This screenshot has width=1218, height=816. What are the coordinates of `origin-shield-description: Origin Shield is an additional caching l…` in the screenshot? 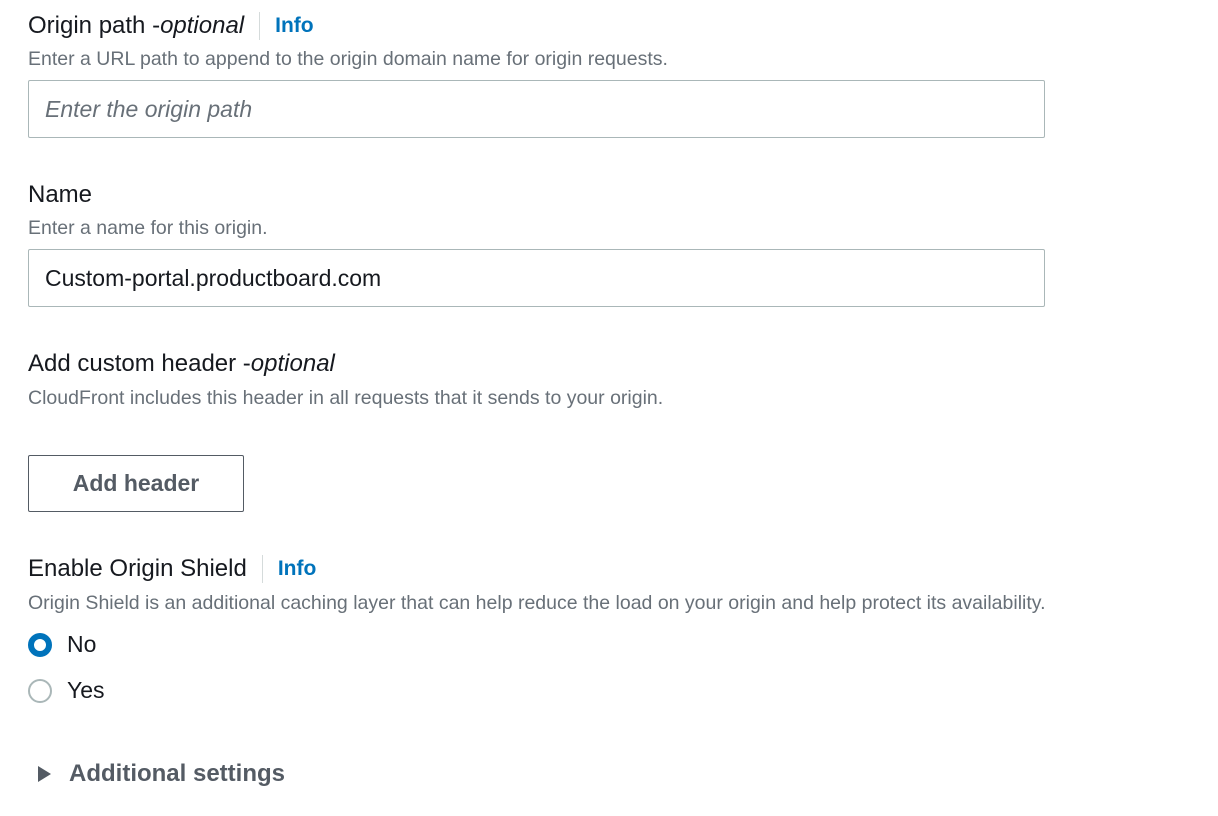 It's located at (537, 603).